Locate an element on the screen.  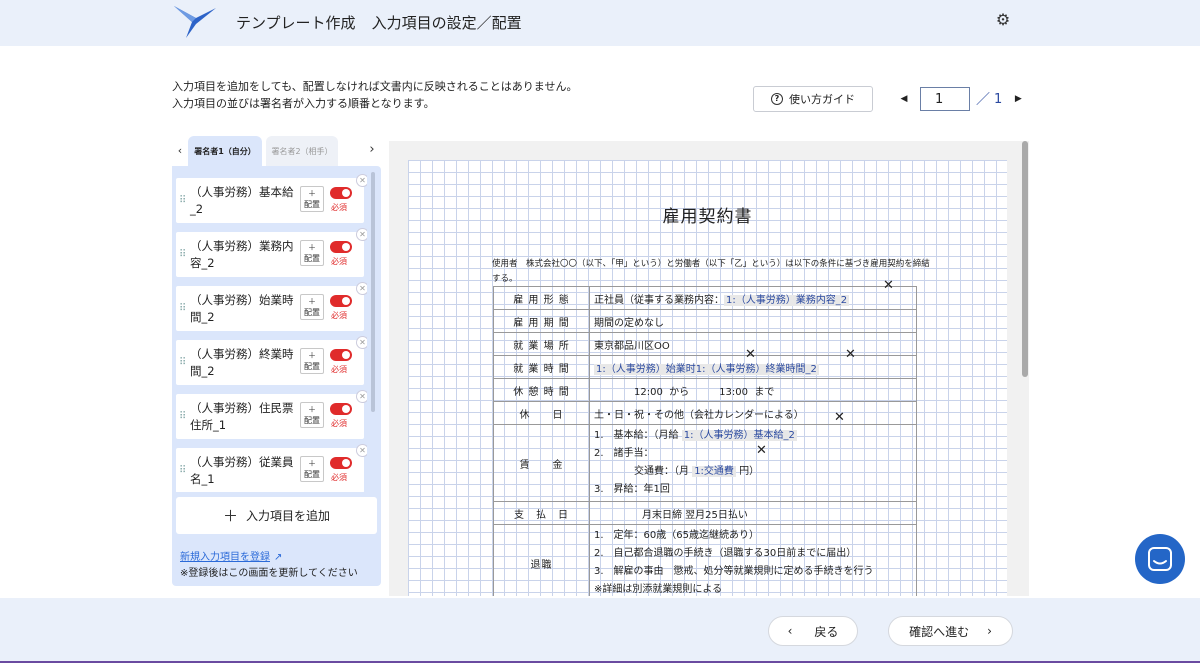
app-header: テンプレート作成 入力項目の設定／配置 ⚙ is located at coordinates (600, 23).